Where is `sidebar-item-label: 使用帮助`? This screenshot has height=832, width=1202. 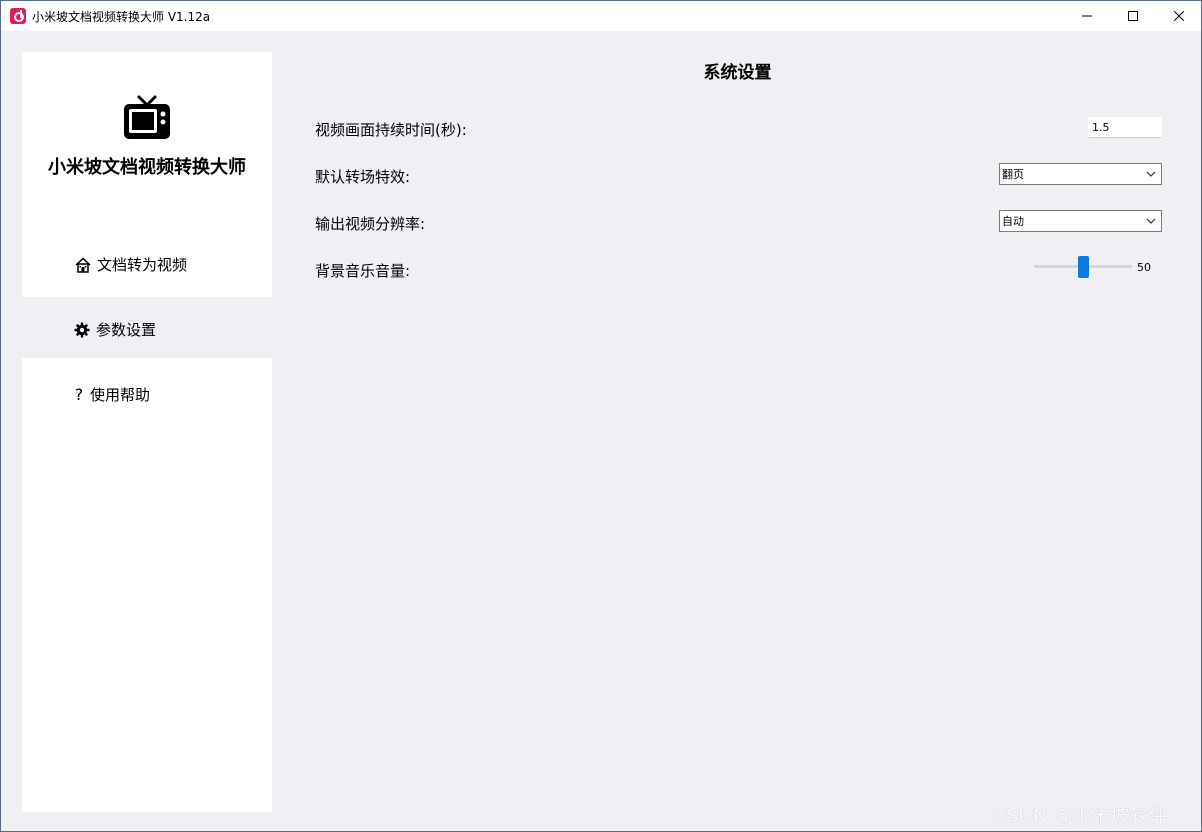
sidebar-item-label: 使用帮助 is located at coordinates (120, 395).